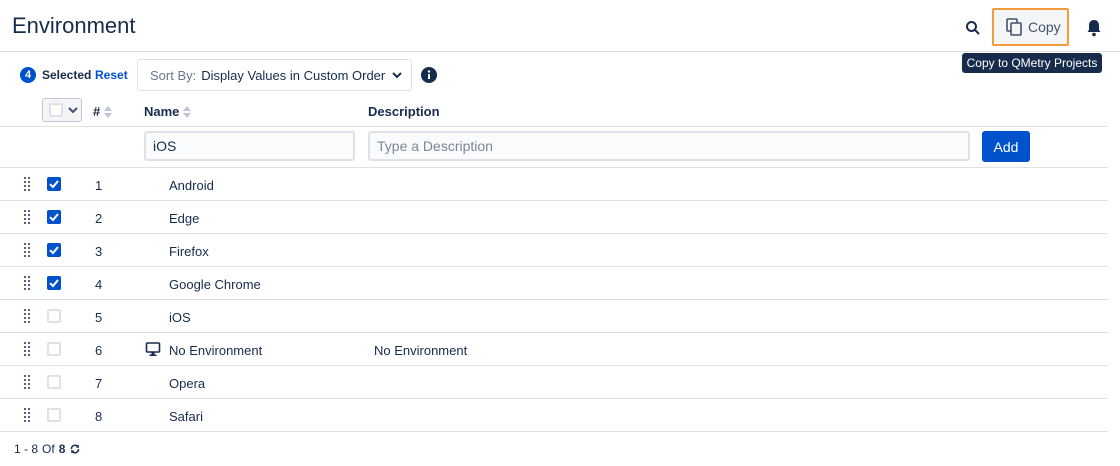  What do you see at coordinates (215, 350) in the screenshot?
I see `row-name: No Environment` at bounding box center [215, 350].